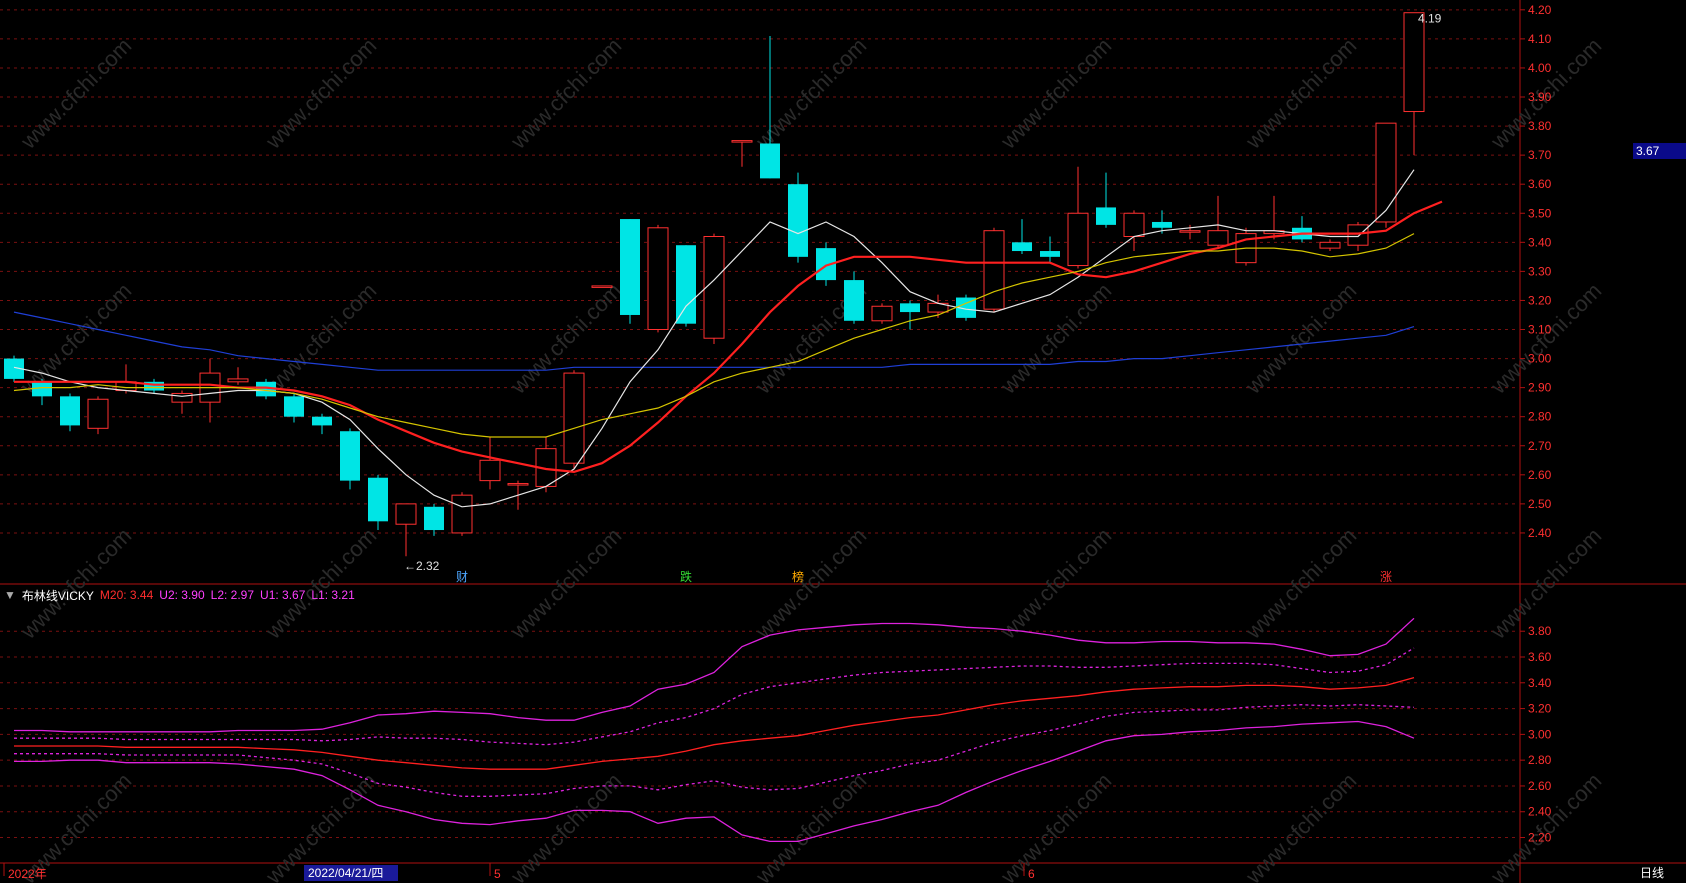 This screenshot has width=1686, height=883. Describe the element at coordinates (497, 874) in the screenshot. I see `date-label: 5` at that location.